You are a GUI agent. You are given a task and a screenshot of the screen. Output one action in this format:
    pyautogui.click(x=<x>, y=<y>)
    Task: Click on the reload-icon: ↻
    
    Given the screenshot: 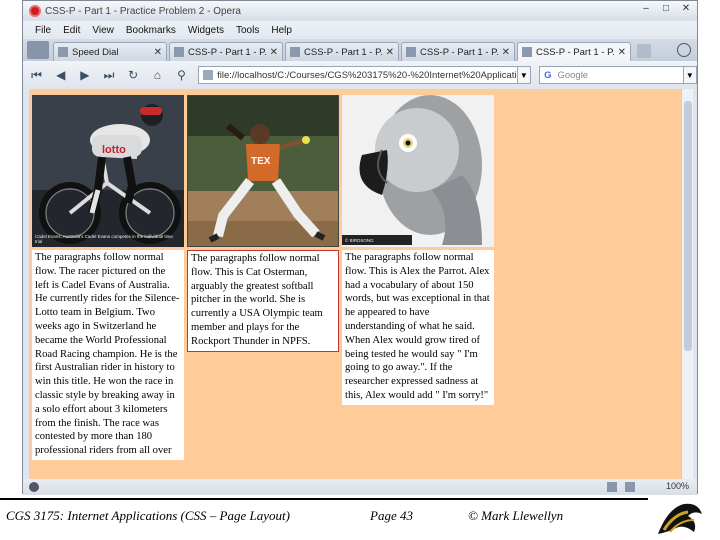 What is the action you would take?
    pyautogui.click(x=133, y=75)
    